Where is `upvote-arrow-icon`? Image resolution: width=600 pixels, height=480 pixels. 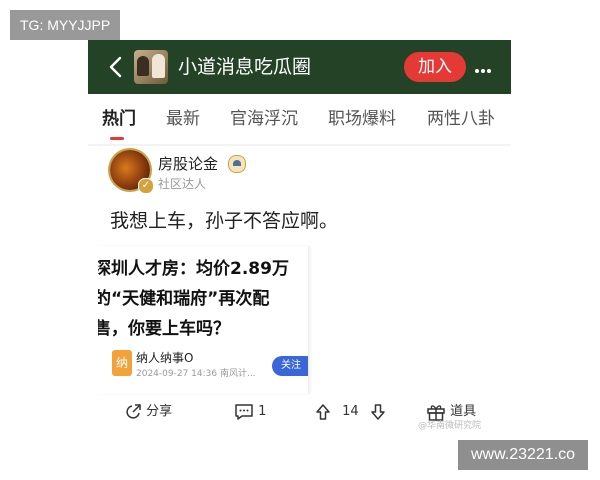 upvote-arrow-icon is located at coordinates (323, 412).